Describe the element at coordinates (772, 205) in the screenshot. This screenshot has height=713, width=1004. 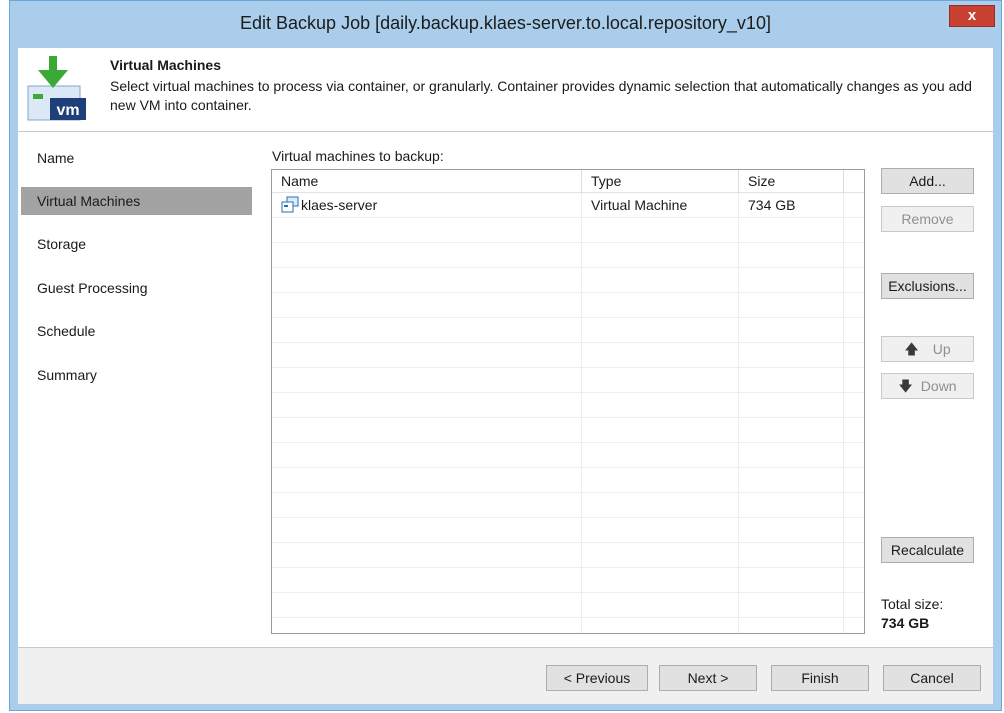
I see `vm-row-size: 734 GB` at that location.